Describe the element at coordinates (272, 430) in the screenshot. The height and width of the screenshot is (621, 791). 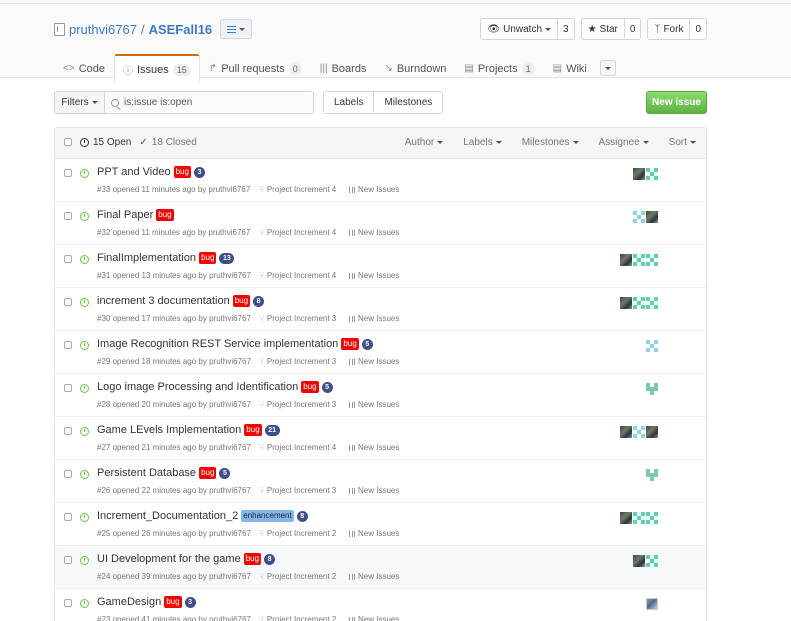
I see `comment-count-badge: 21` at that location.